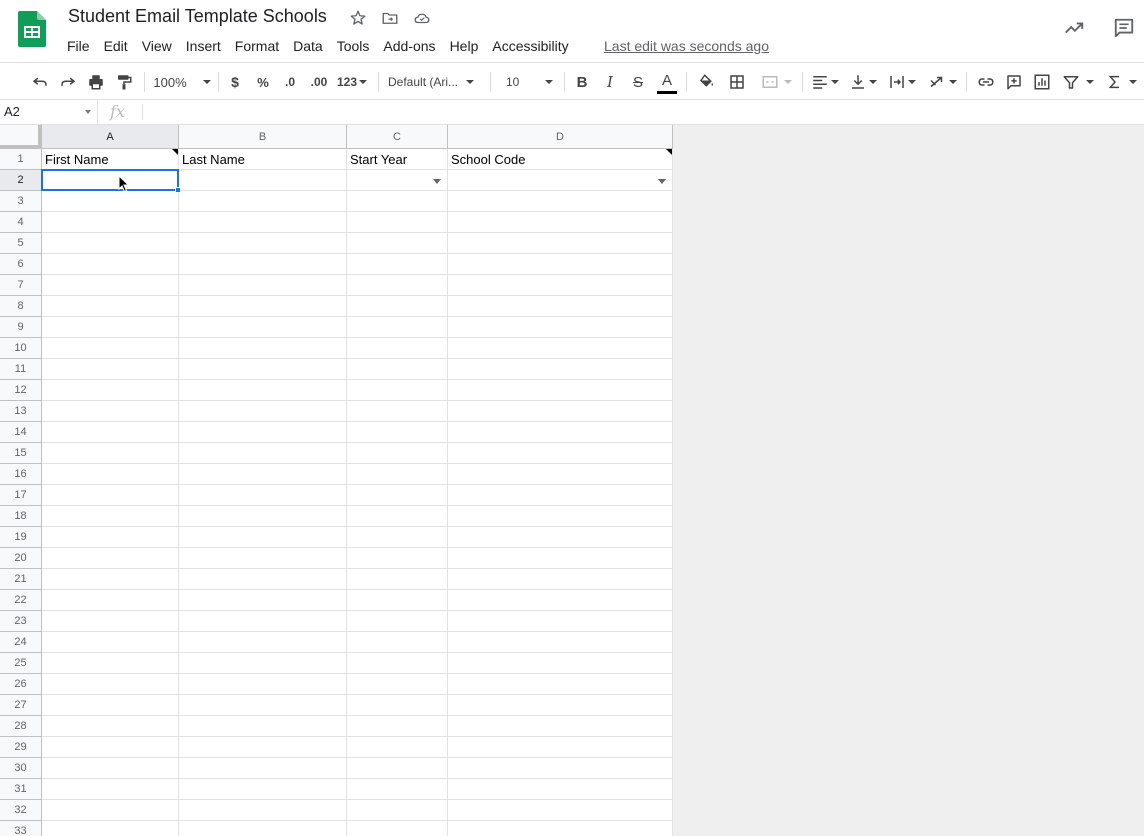  Describe the element at coordinates (21, 474) in the screenshot. I see `row-header-16: 16` at that location.